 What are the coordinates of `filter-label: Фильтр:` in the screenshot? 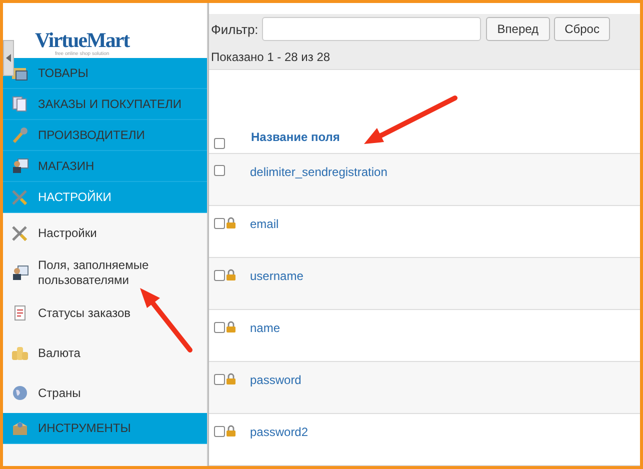 It's located at (234, 29).